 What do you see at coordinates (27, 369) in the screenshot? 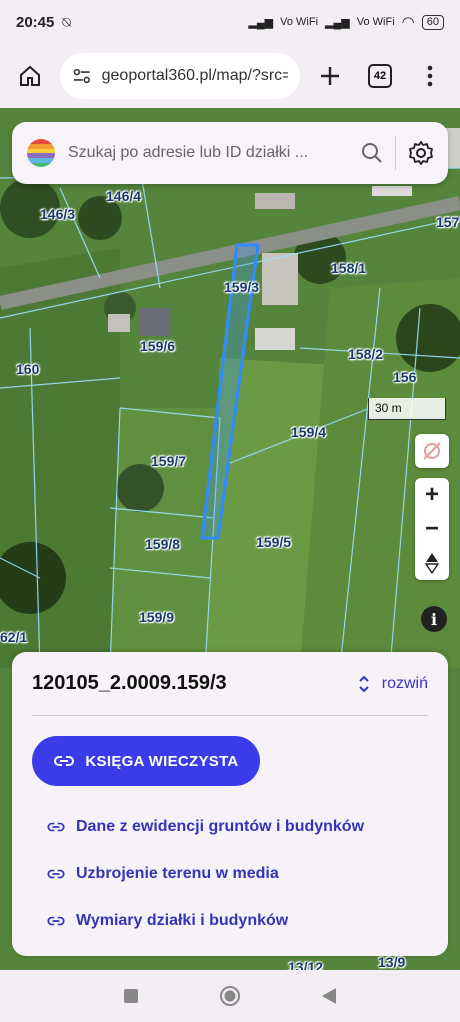
I see `parcel-label: 160` at bounding box center [27, 369].